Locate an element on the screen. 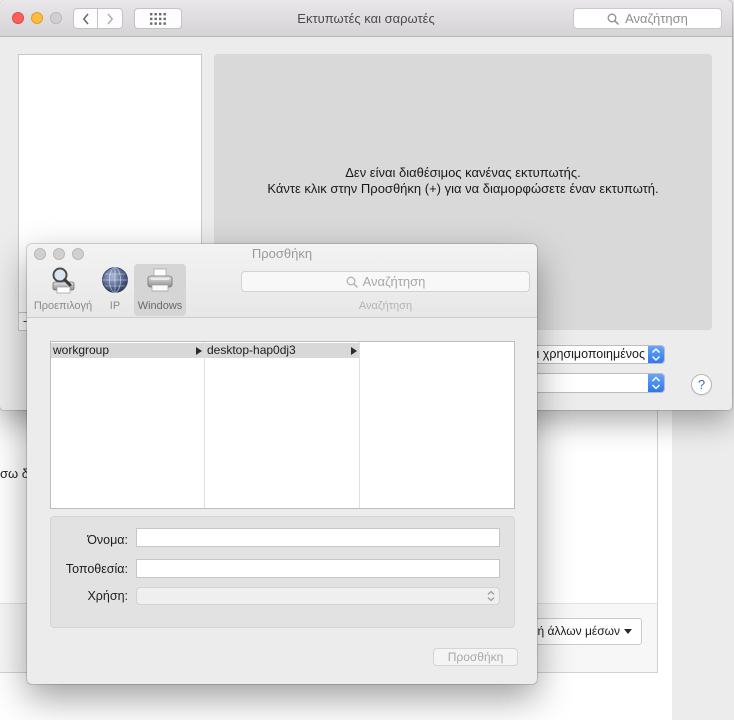  add-search-label: Αναζήτηση is located at coordinates (385, 306).